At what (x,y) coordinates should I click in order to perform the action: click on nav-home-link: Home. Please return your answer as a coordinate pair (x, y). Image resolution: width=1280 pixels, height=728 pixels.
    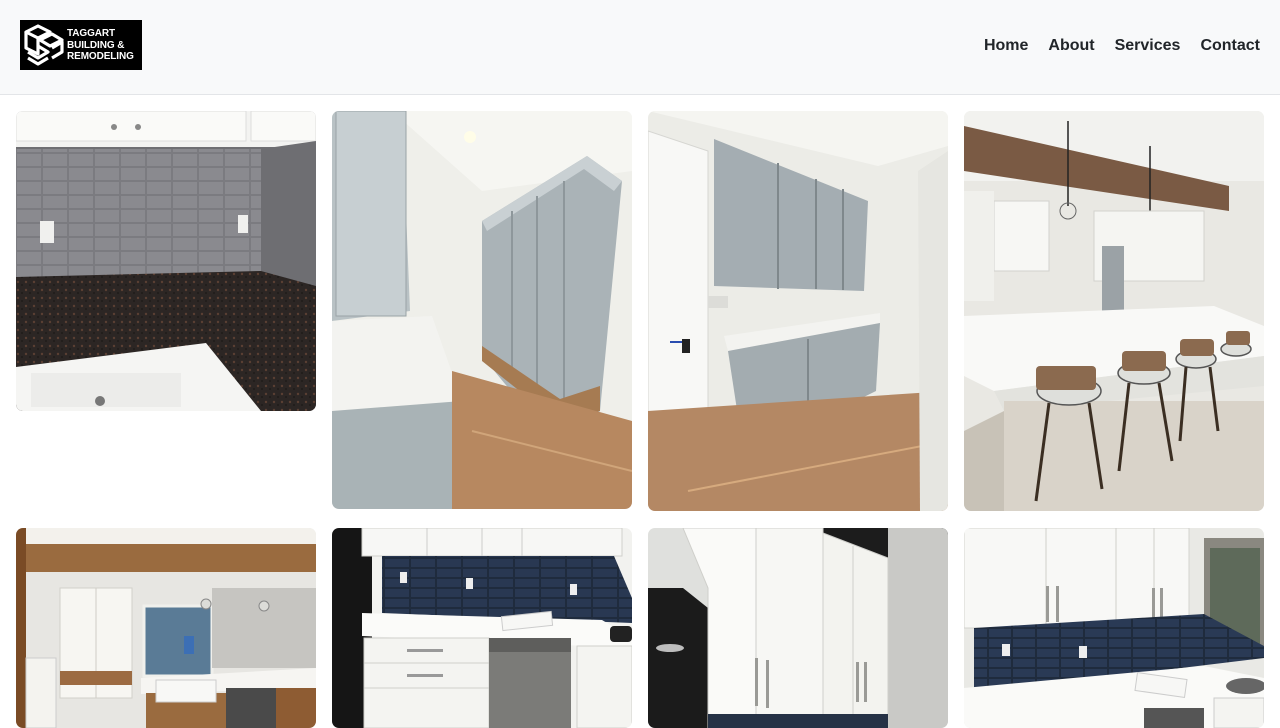
    Looking at the image, I should click on (1006, 46).